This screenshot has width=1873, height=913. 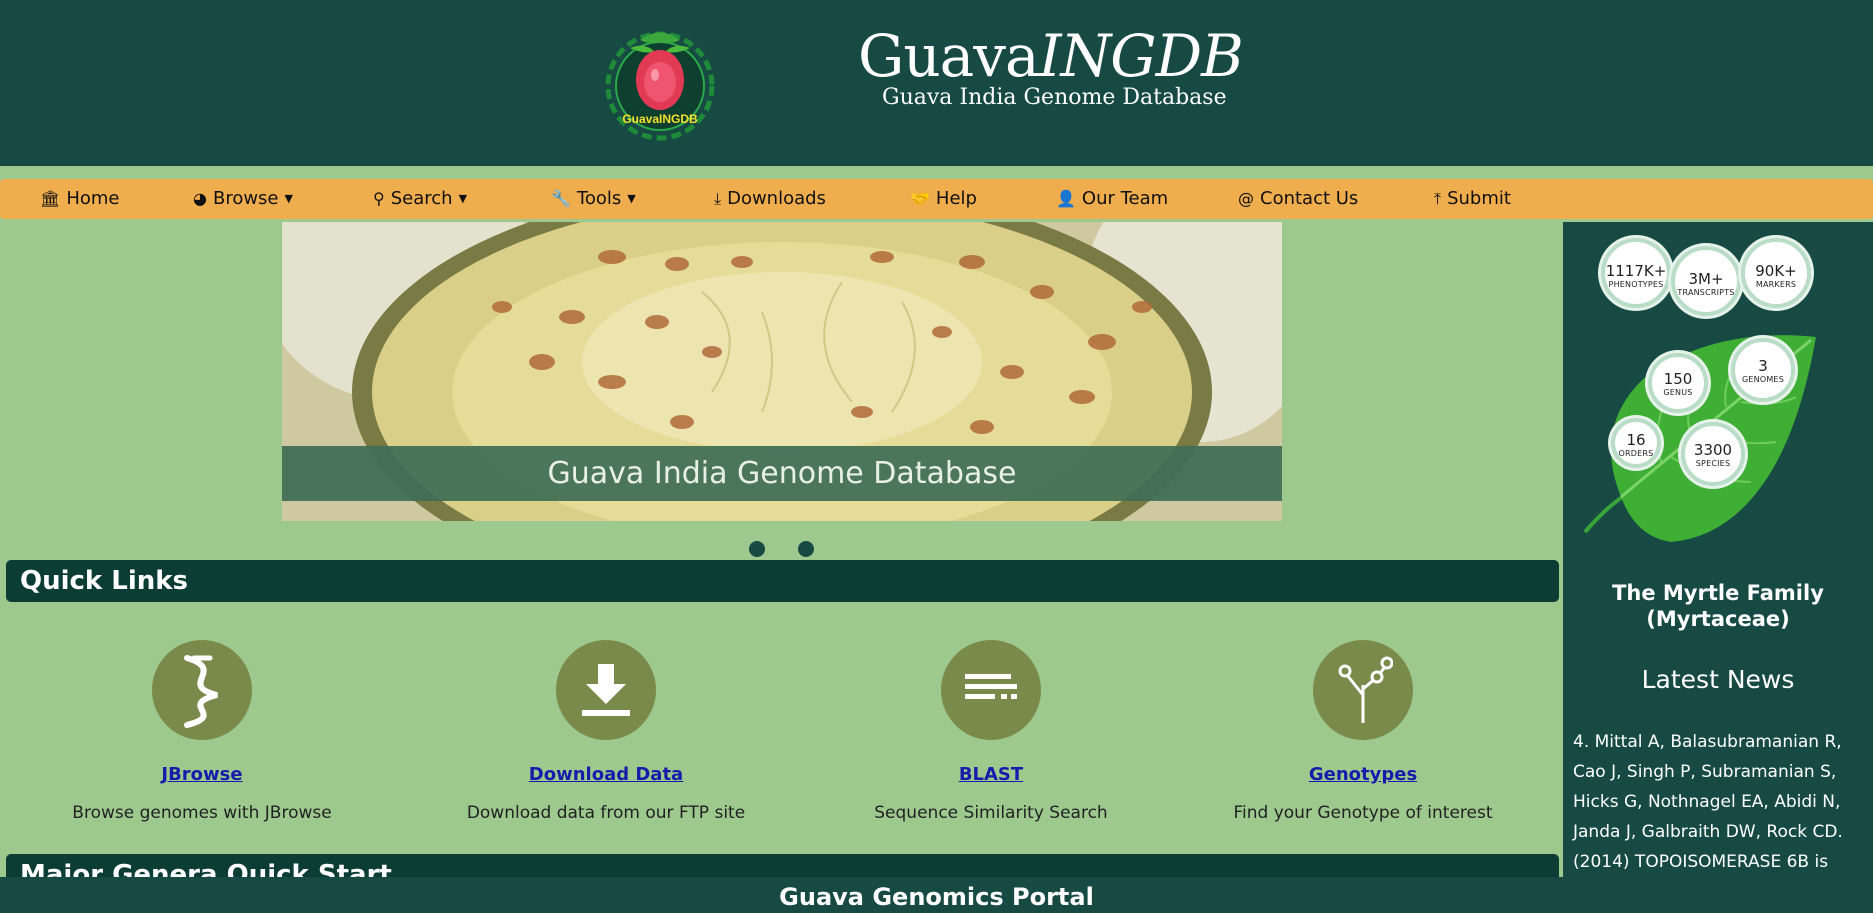 I want to click on blast-description: Sequence Similarity Search, so click(x=991, y=813).